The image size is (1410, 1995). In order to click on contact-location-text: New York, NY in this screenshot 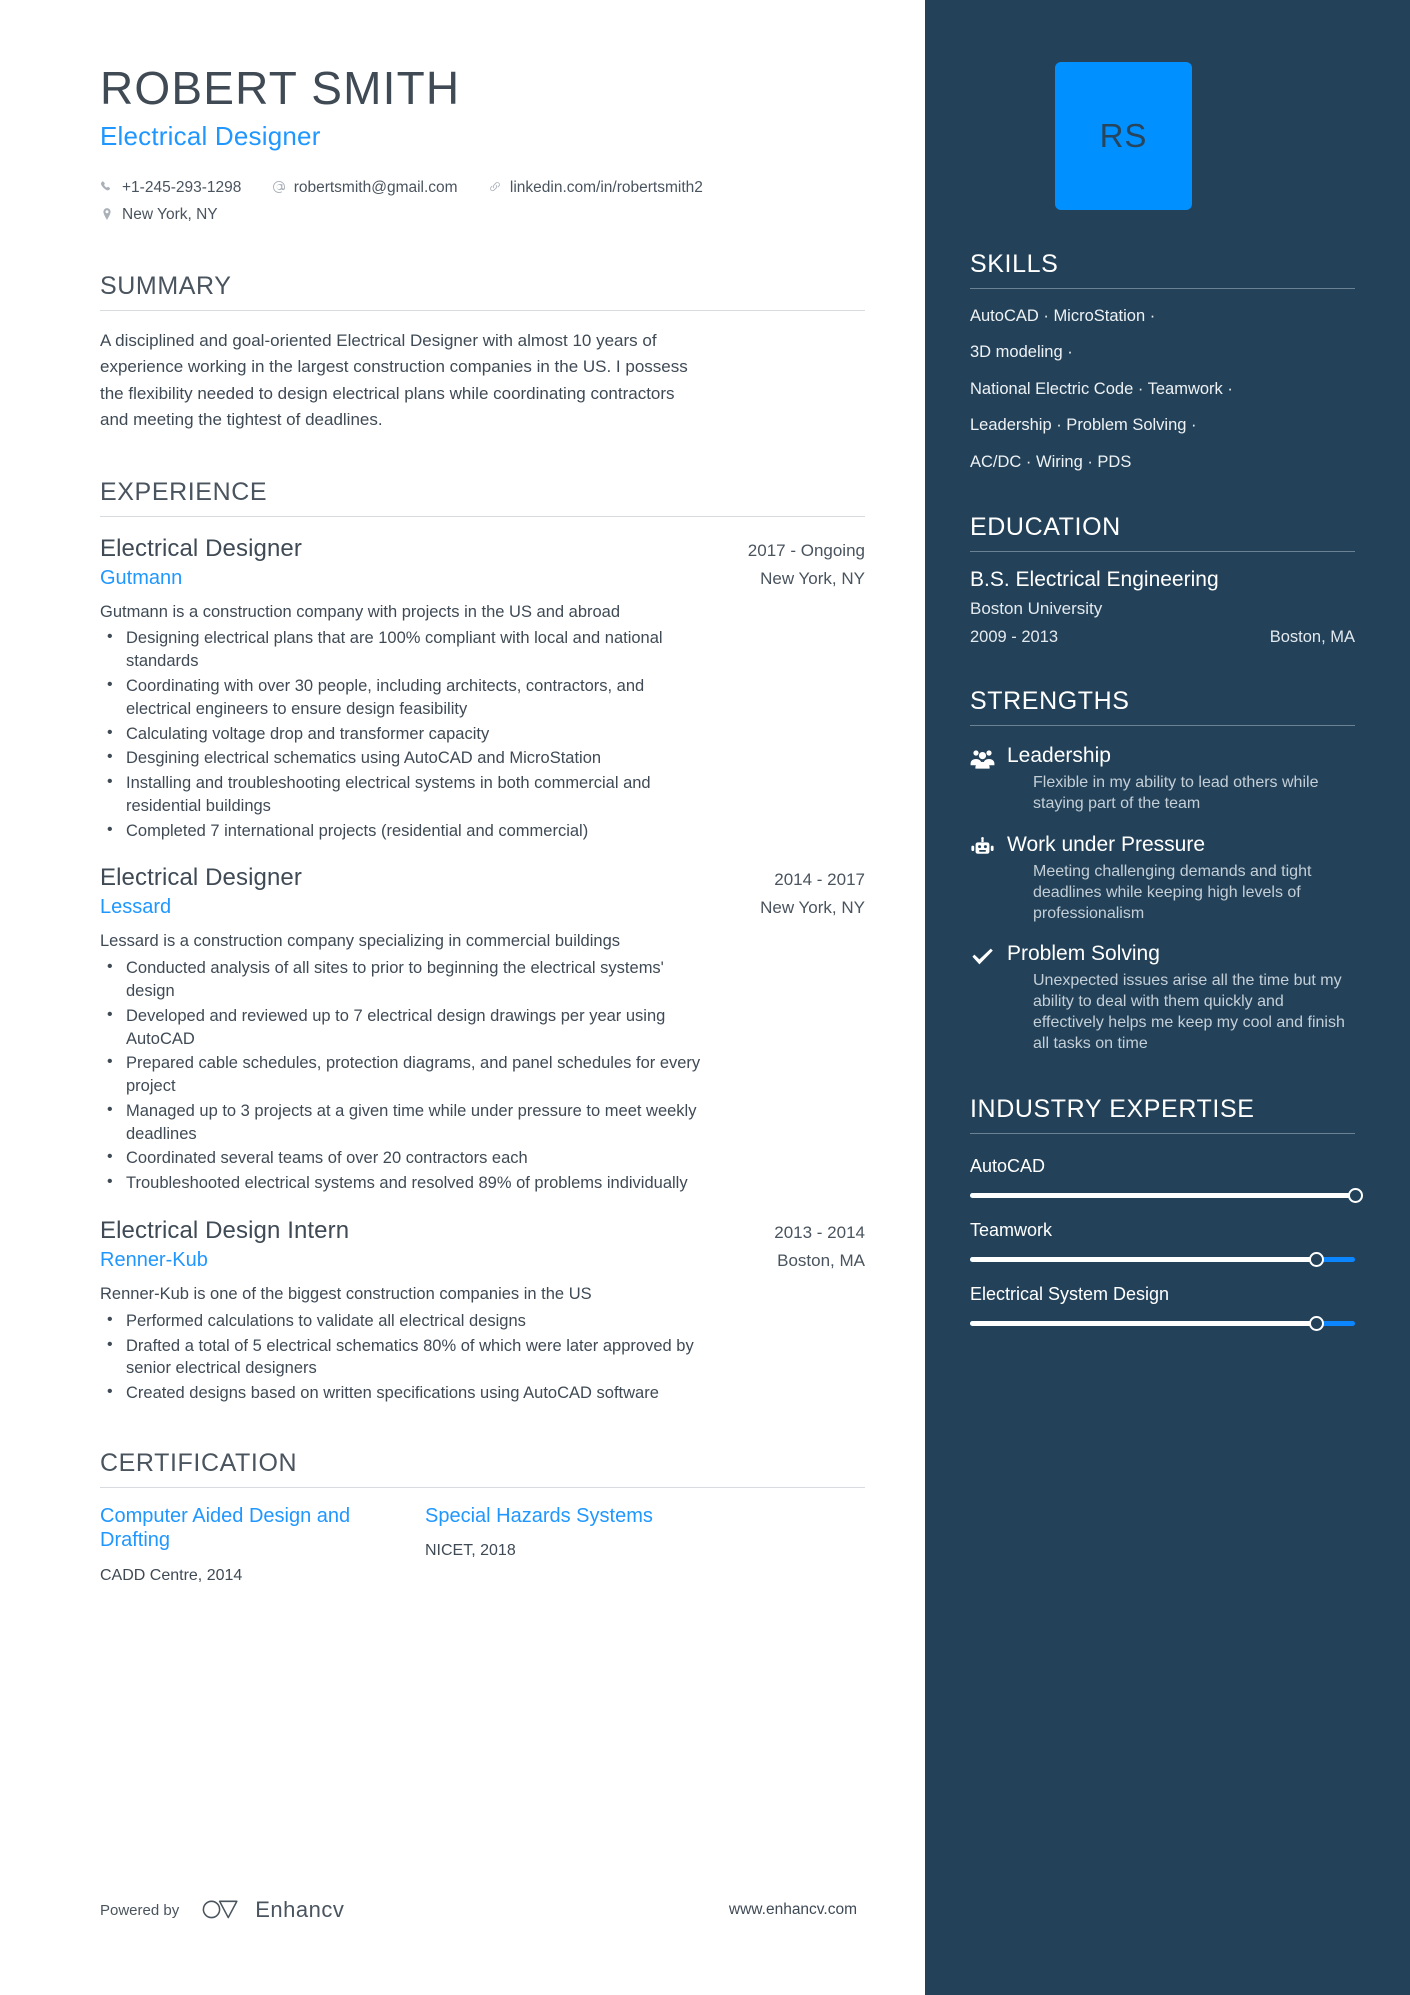, I will do `click(170, 215)`.